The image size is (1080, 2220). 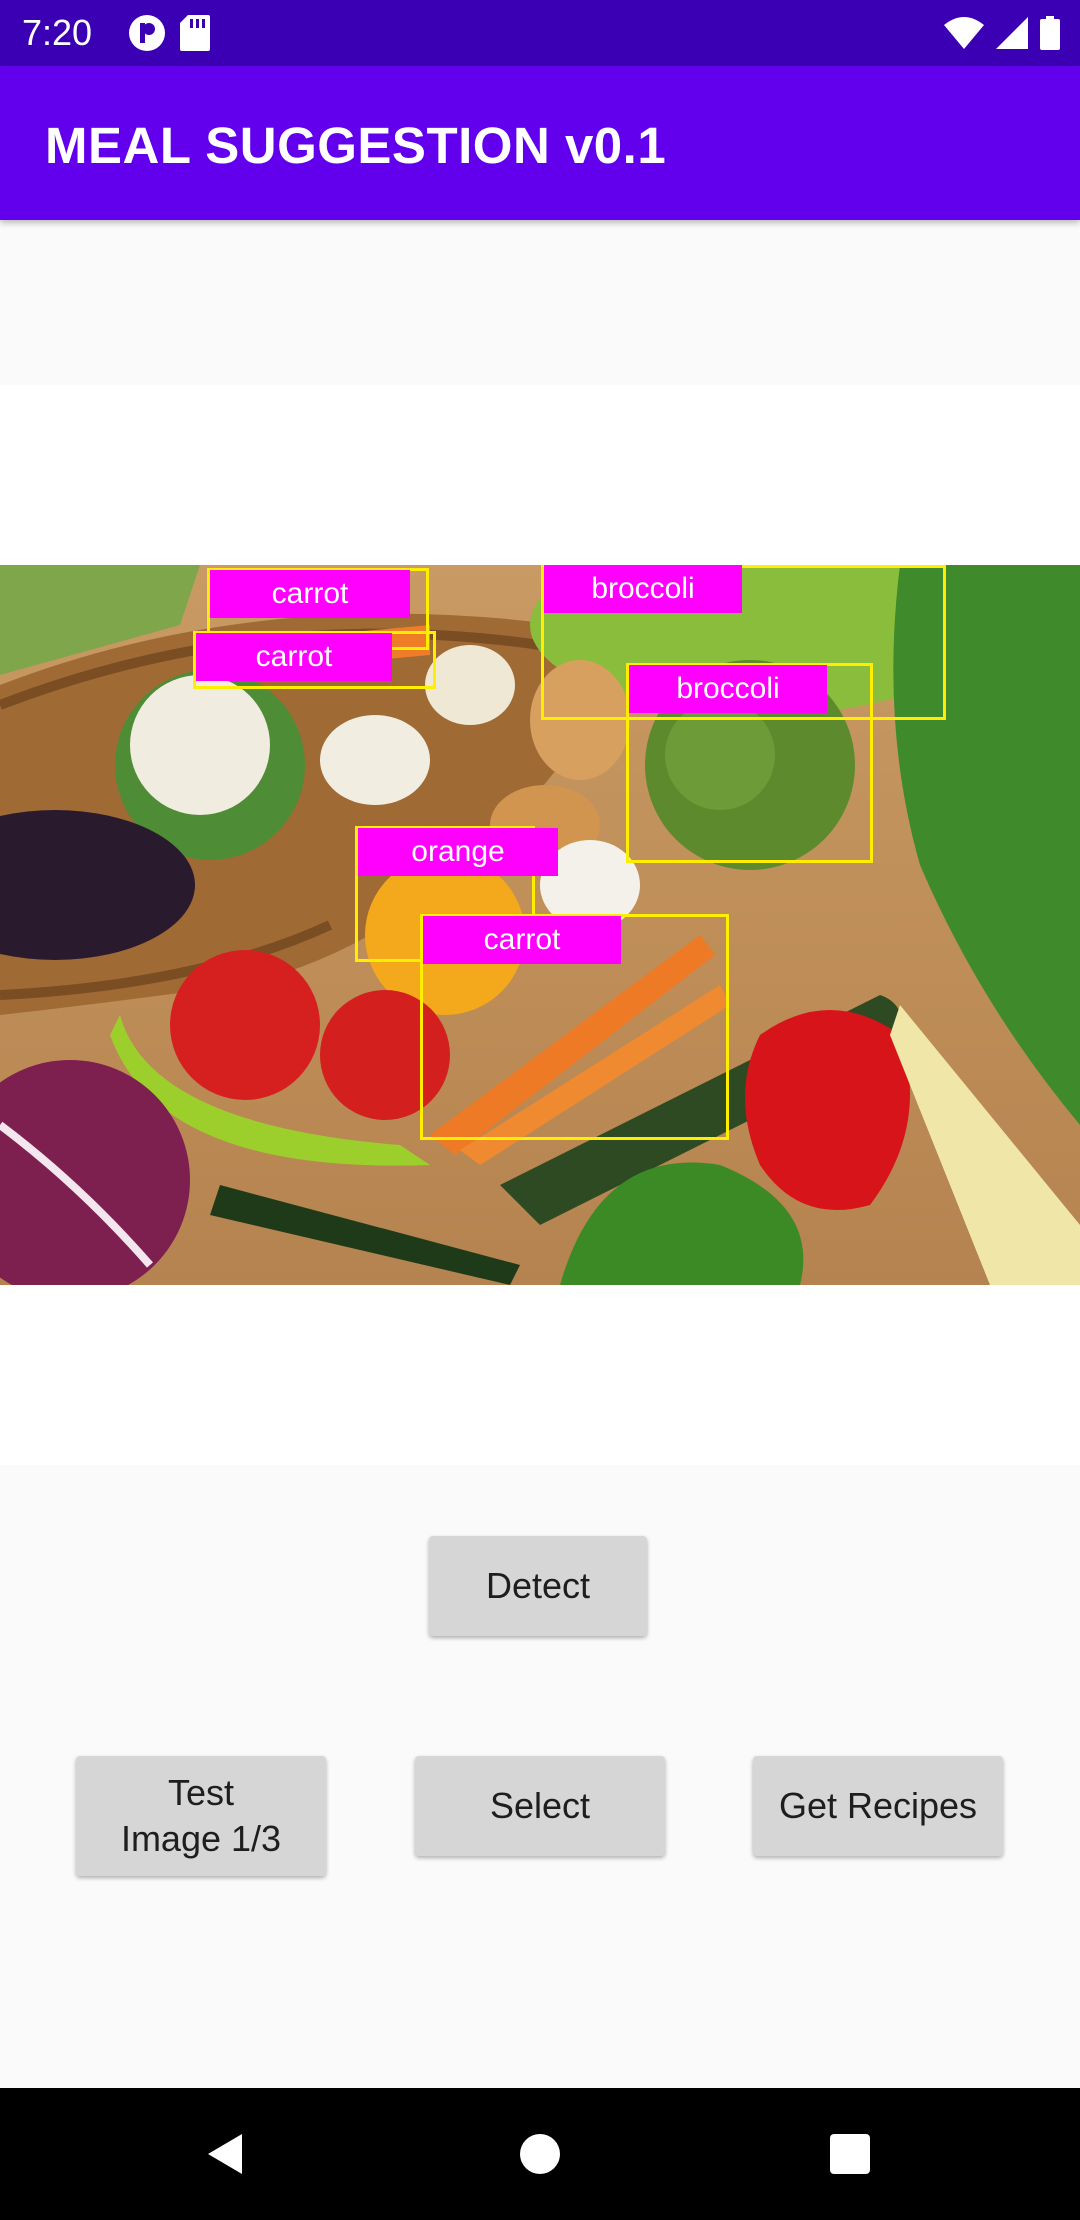 I want to click on cell-signal-icon, so click(x=1012, y=33).